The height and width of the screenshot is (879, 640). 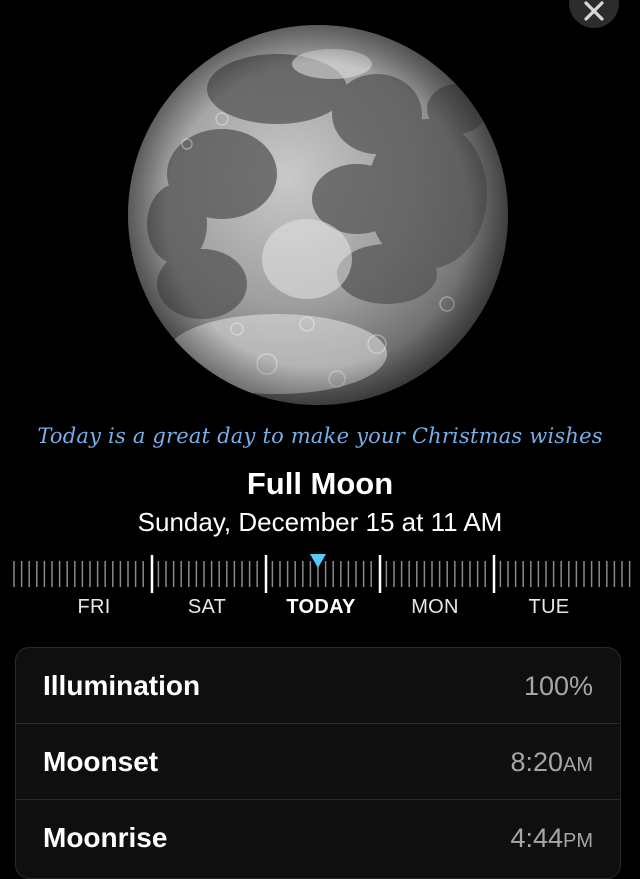 I want to click on detail-row-moonset: Moonset 8:20AM, so click(x=318, y=762).